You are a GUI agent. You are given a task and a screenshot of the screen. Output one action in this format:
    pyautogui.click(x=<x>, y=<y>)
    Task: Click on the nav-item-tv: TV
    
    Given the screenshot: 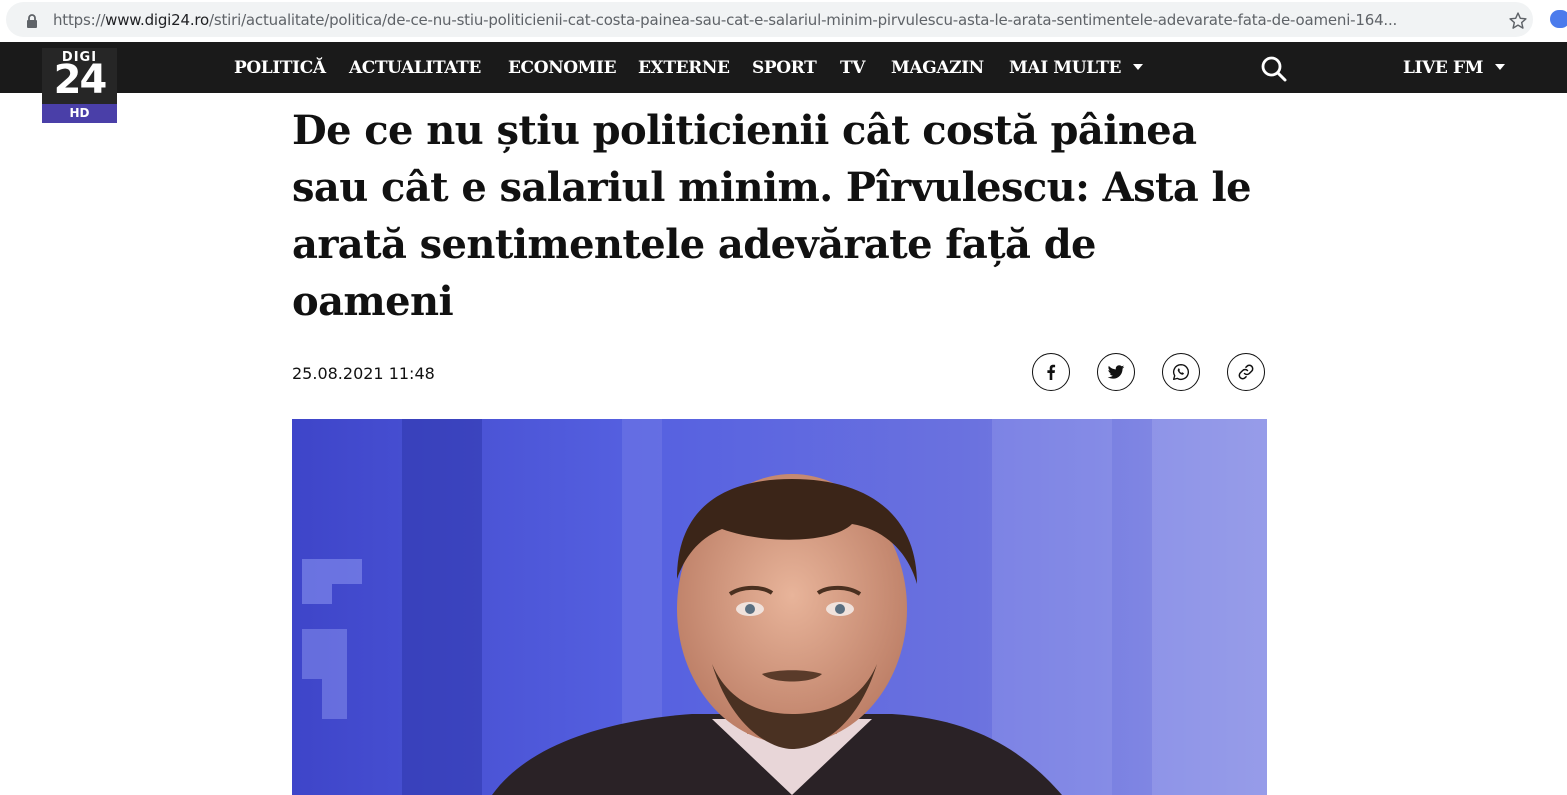 What is the action you would take?
    pyautogui.click(x=852, y=68)
    